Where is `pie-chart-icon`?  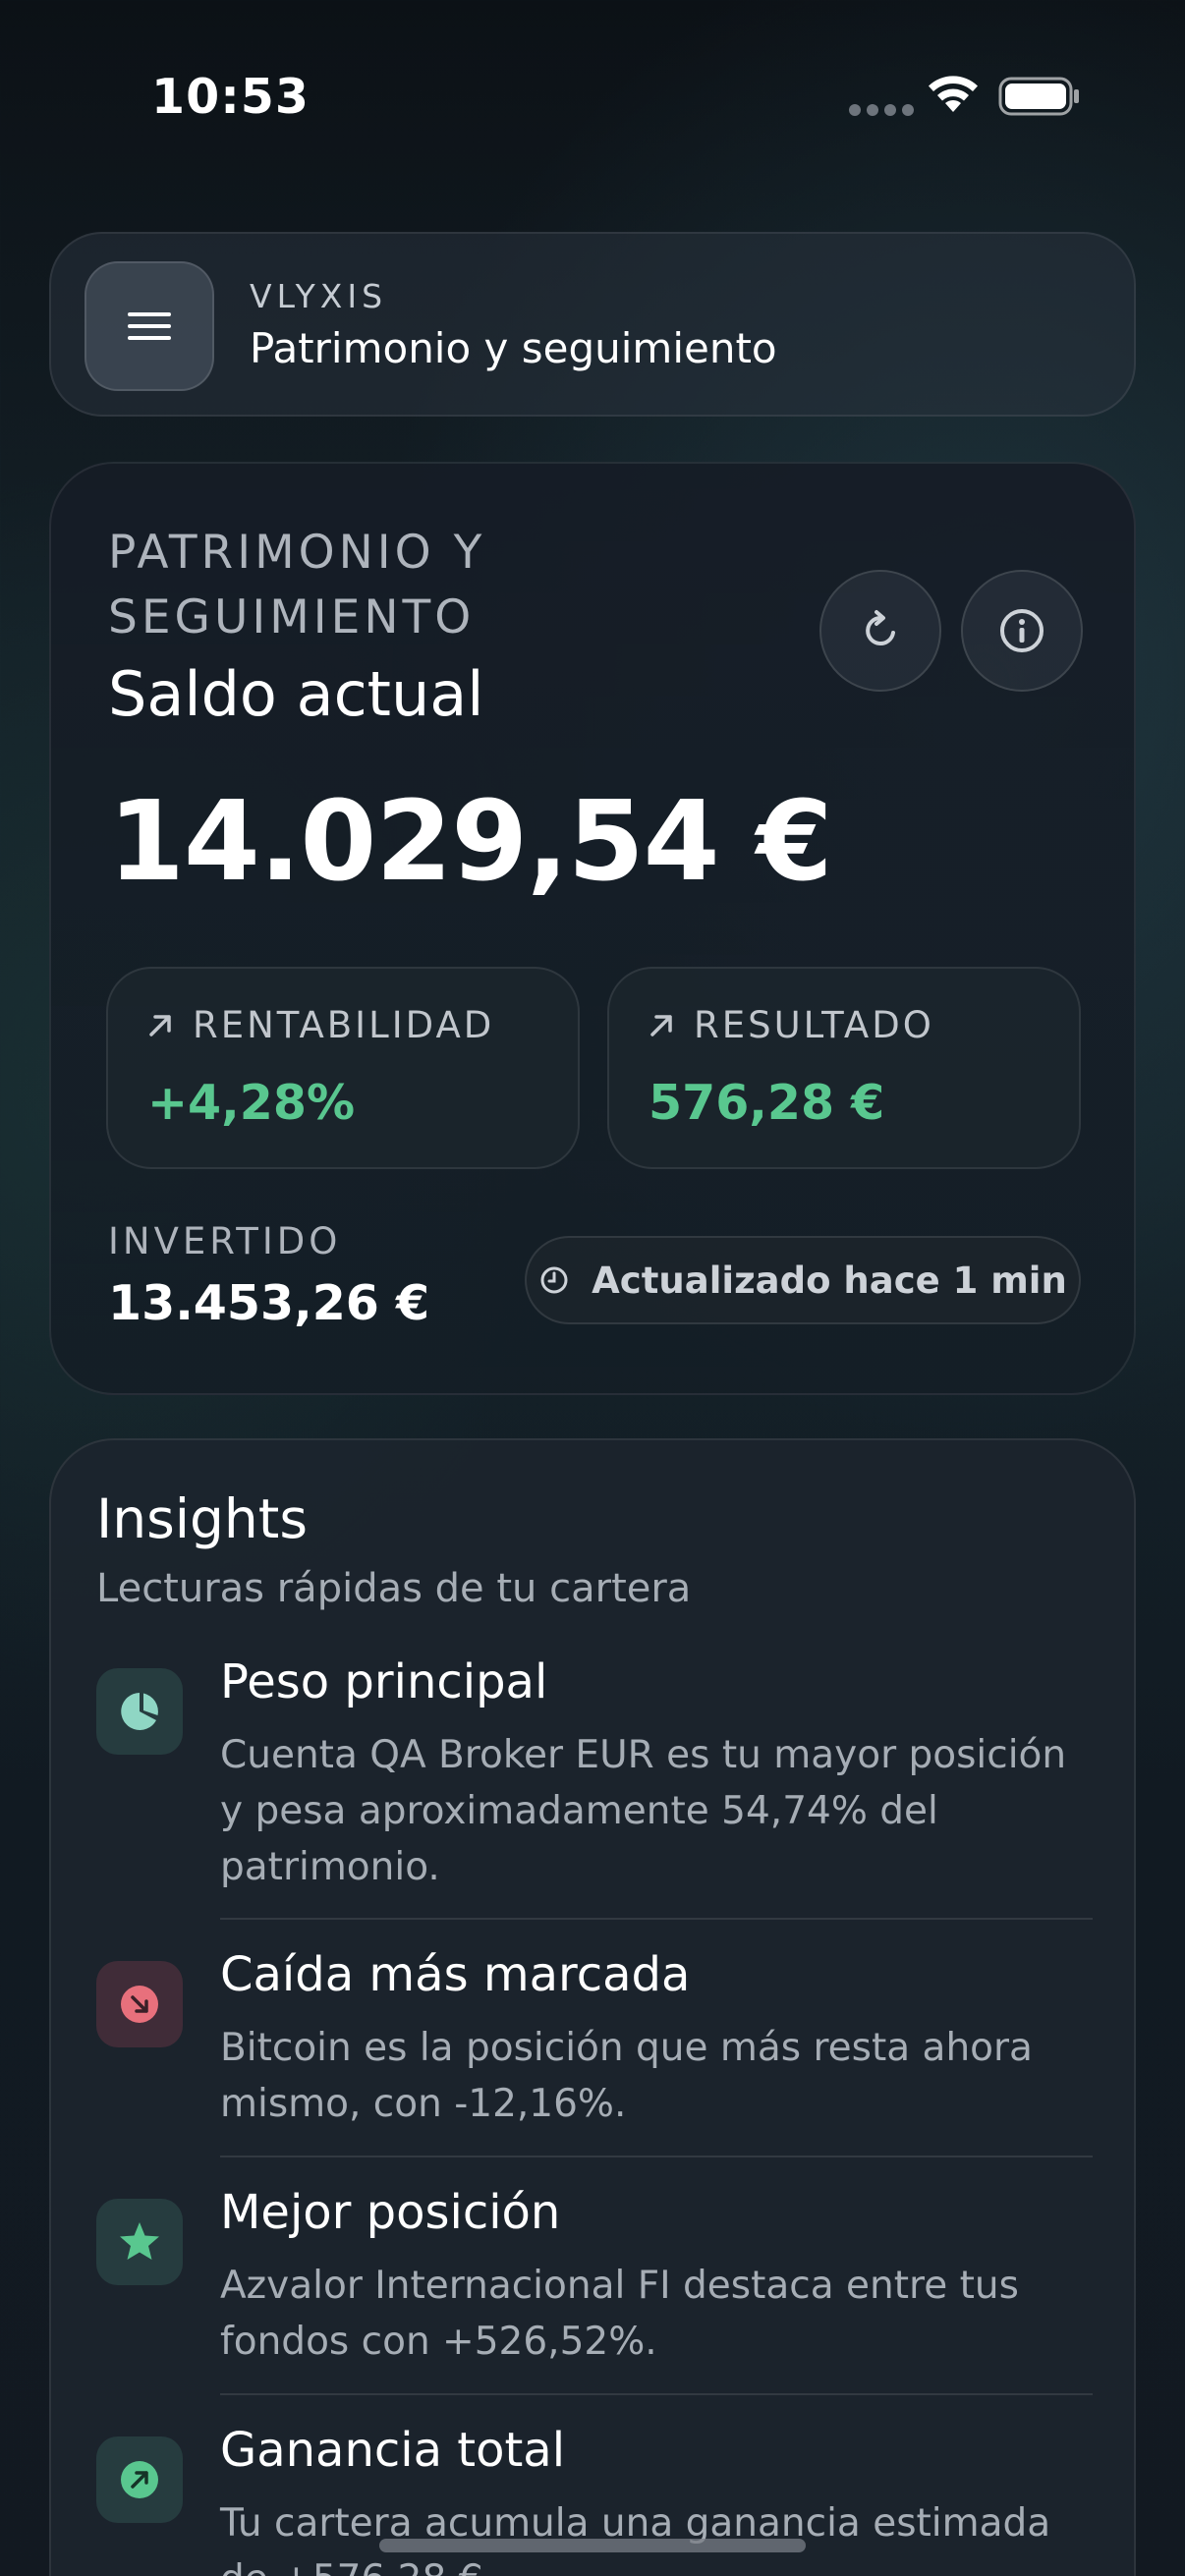 pie-chart-icon is located at coordinates (139, 1711).